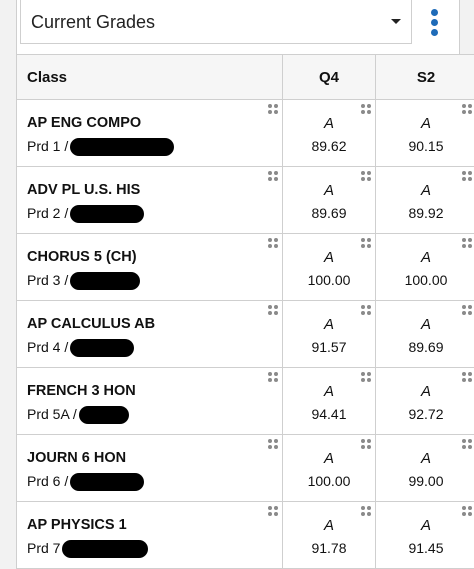  Describe the element at coordinates (425, 77) in the screenshot. I see `header-s2: S2` at that location.